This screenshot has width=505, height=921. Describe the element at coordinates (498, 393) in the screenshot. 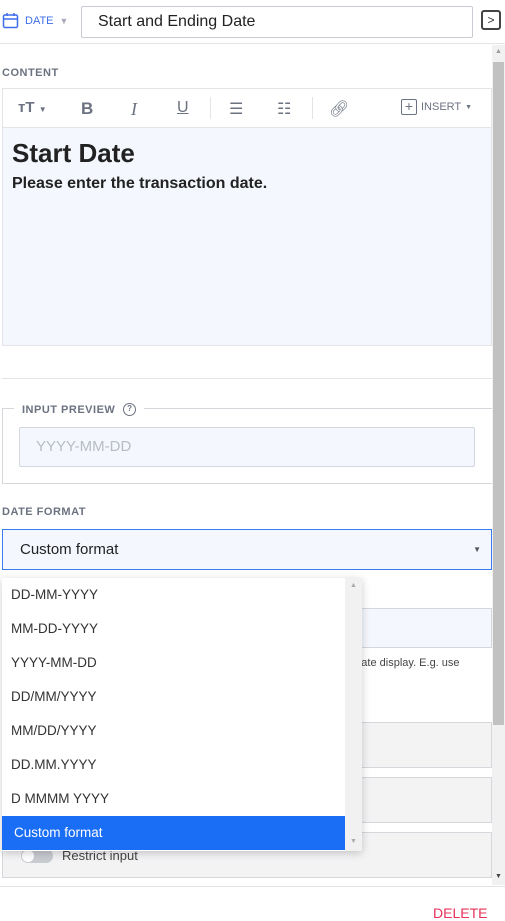

I see `scrollbar-thumb` at that location.